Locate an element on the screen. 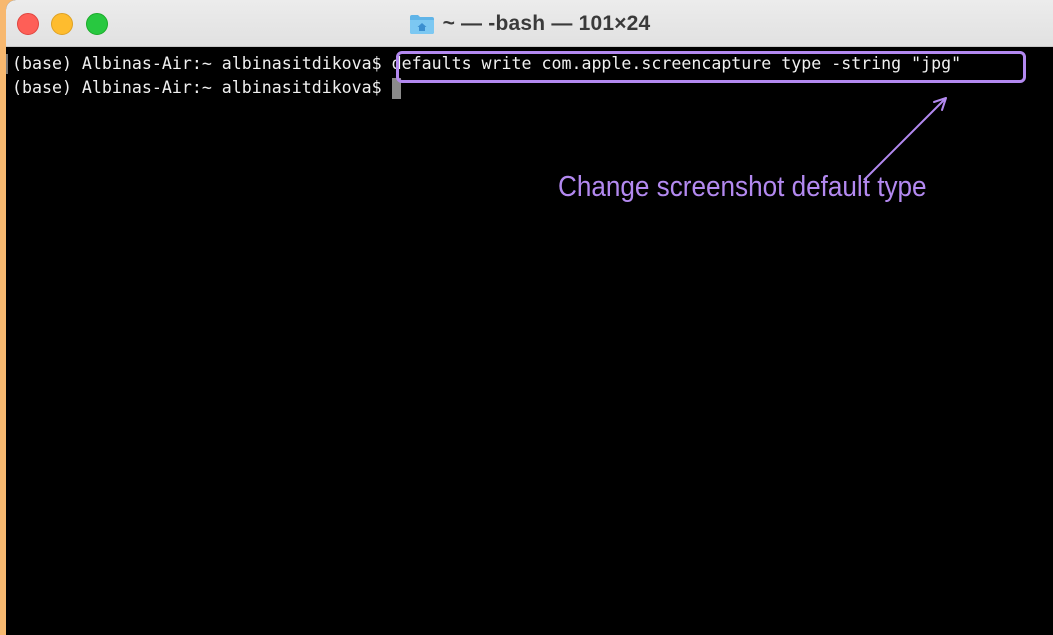  scroll-marker is located at coordinates (7, 64).